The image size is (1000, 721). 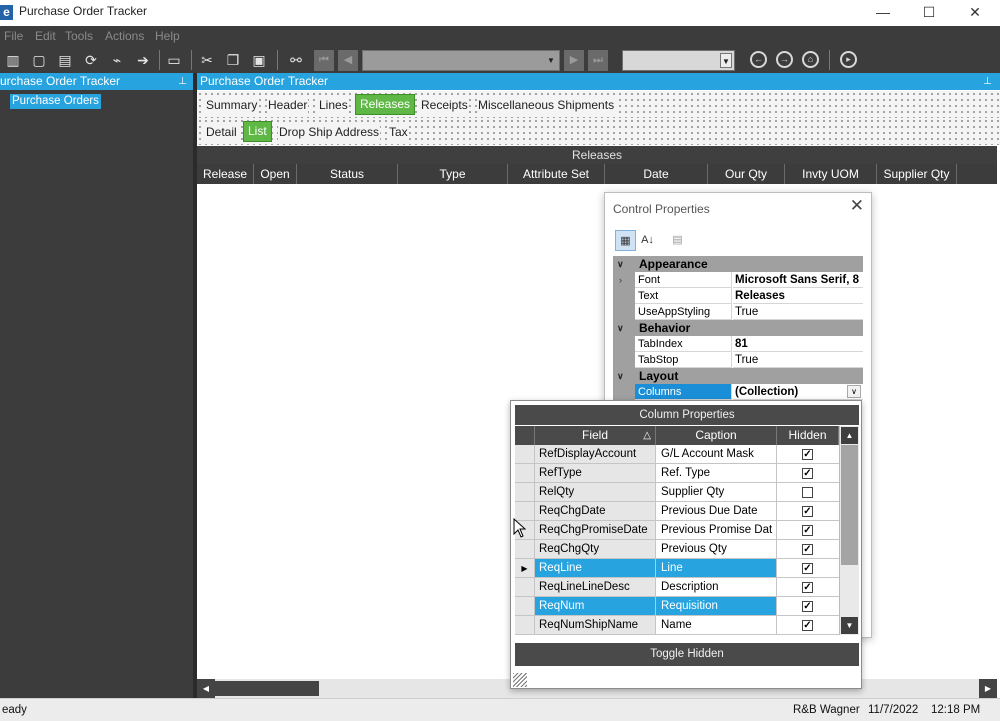 I want to click on column-field-cell: RefDisplayAccount, so click(x=595, y=454).